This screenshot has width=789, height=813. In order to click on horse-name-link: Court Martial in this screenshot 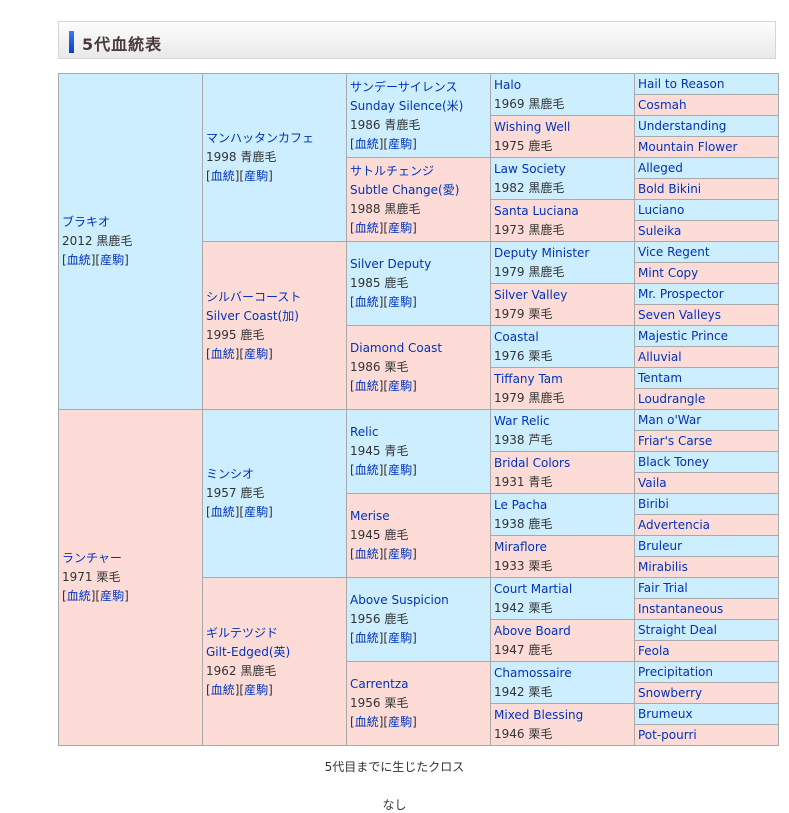, I will do `click(533, 589)`.